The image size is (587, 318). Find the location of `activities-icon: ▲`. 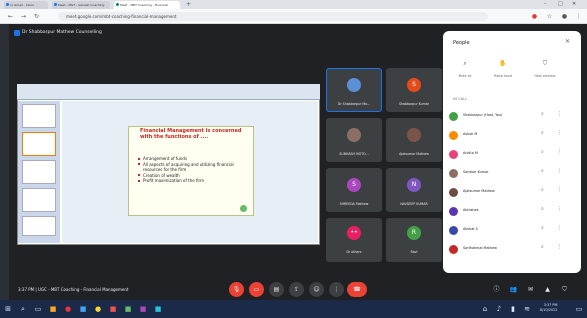

activities-icon: ▲ is located at coordinates (547, 289).